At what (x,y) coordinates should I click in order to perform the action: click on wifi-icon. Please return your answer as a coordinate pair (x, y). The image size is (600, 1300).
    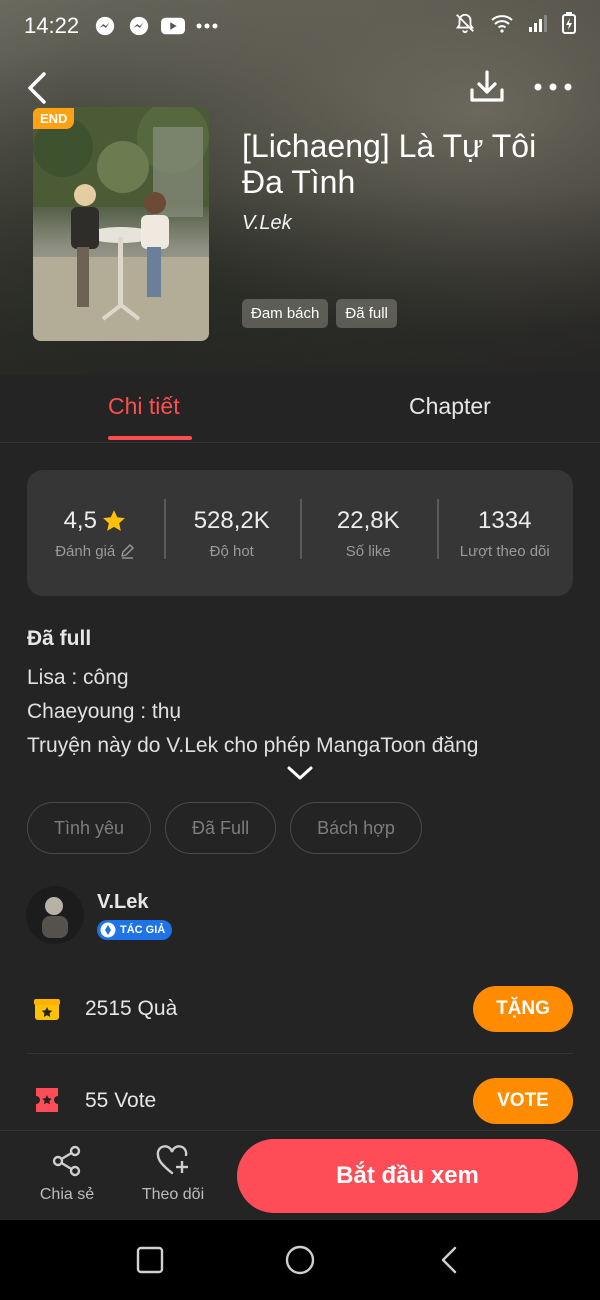
    Looking at the image, I should click on (502, 26).